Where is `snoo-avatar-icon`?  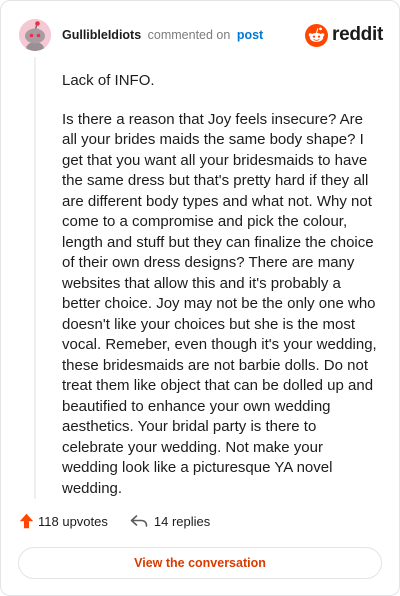
snoo-avatar-icon is located at coordinates (35, 35).